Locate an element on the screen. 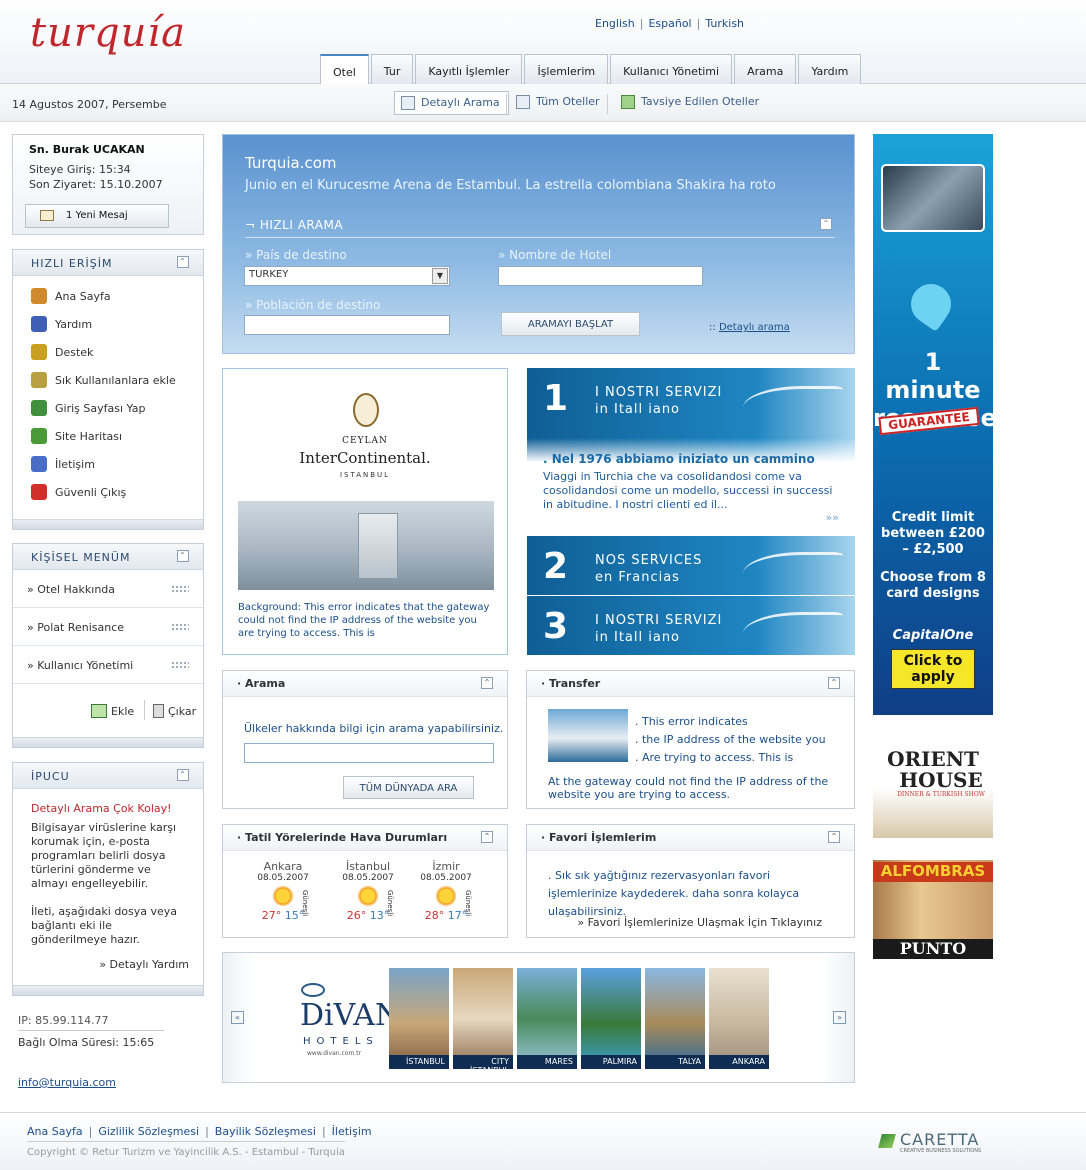  prev-arrow-icon: « is located at coordinates (237, 1017).